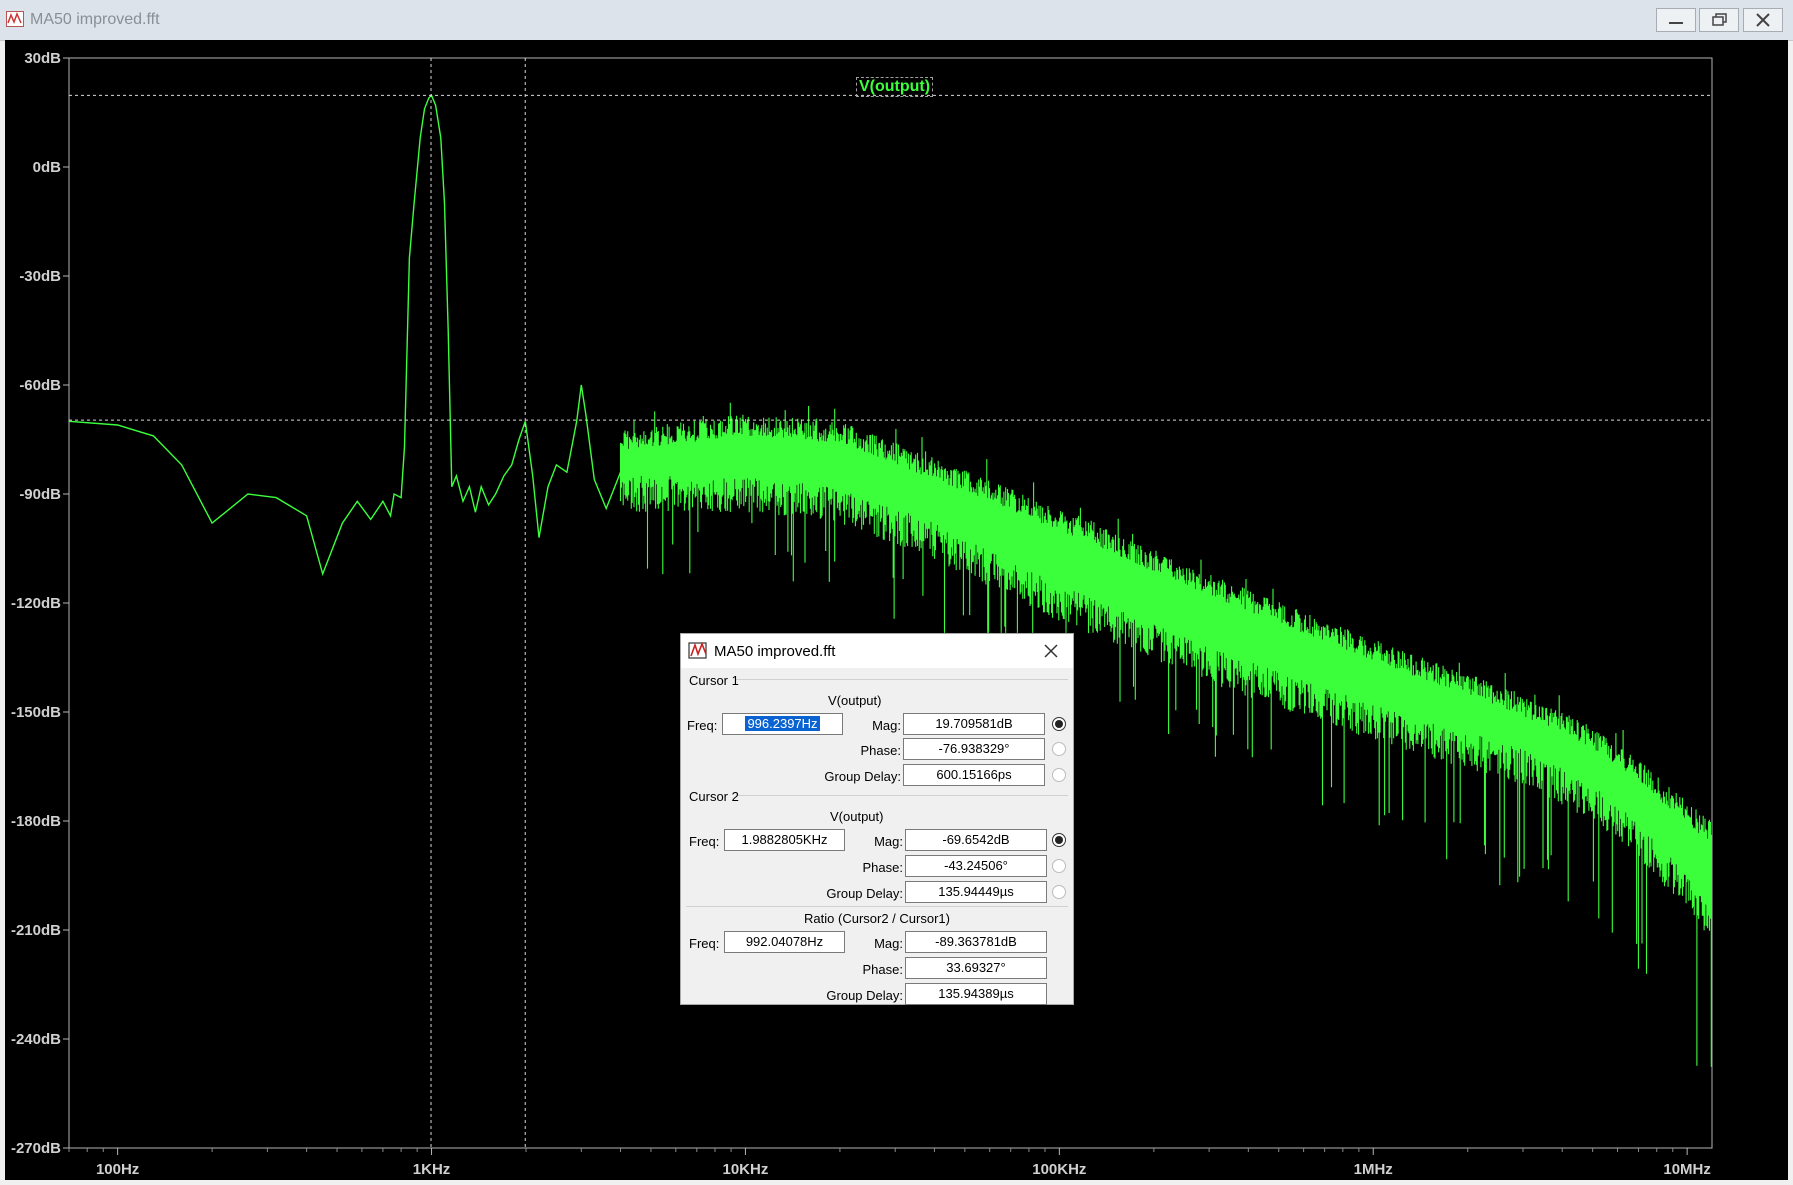 The height and width of the screenshot is (1185, 1793). What do you see at coordinates (976, 994) in the screenshot?
I see `ratio-gd-field: 135.94389µs` at bounding box center [976, 994].